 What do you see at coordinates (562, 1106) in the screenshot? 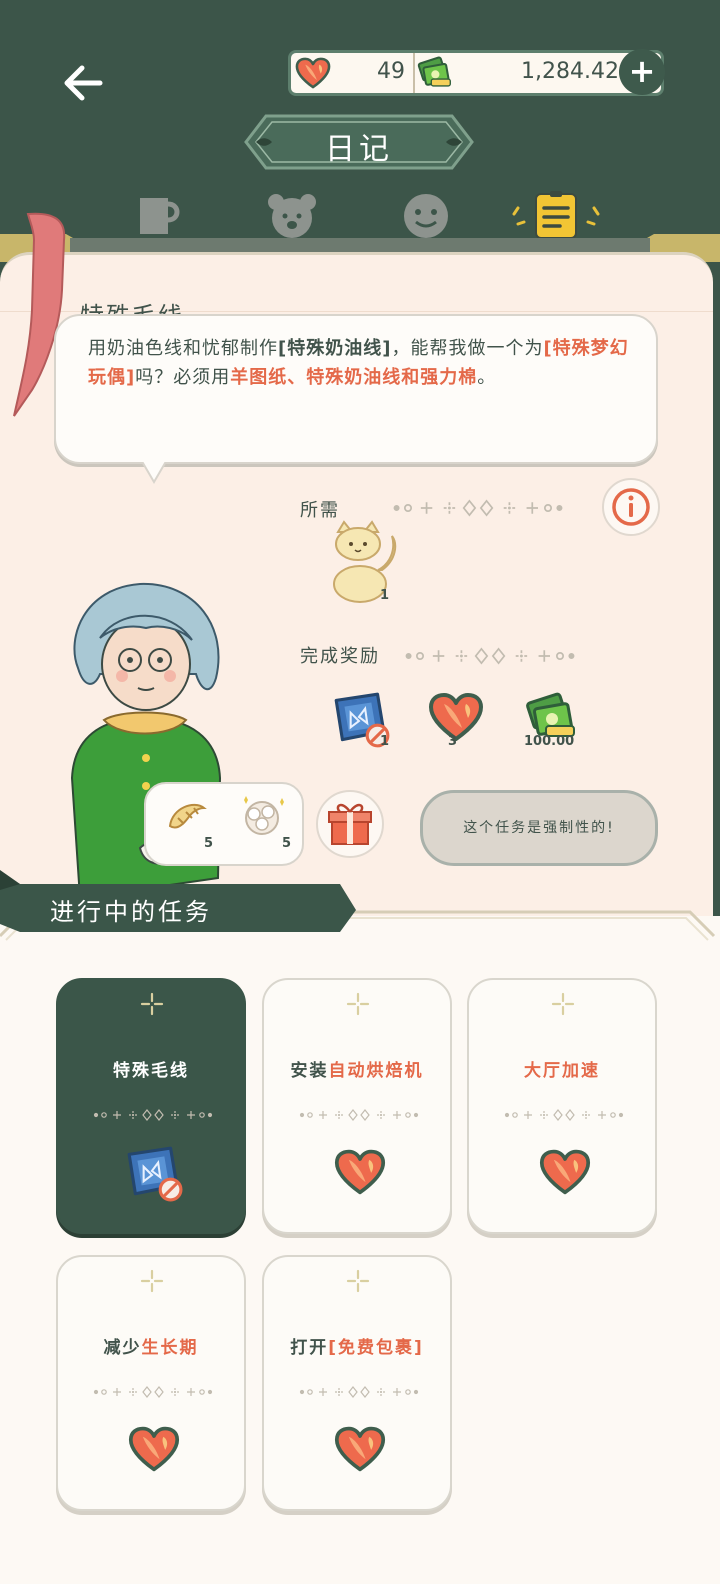
I see `task-card-hall-speedup: 大厅加速` at bounding box center [562, 1106].